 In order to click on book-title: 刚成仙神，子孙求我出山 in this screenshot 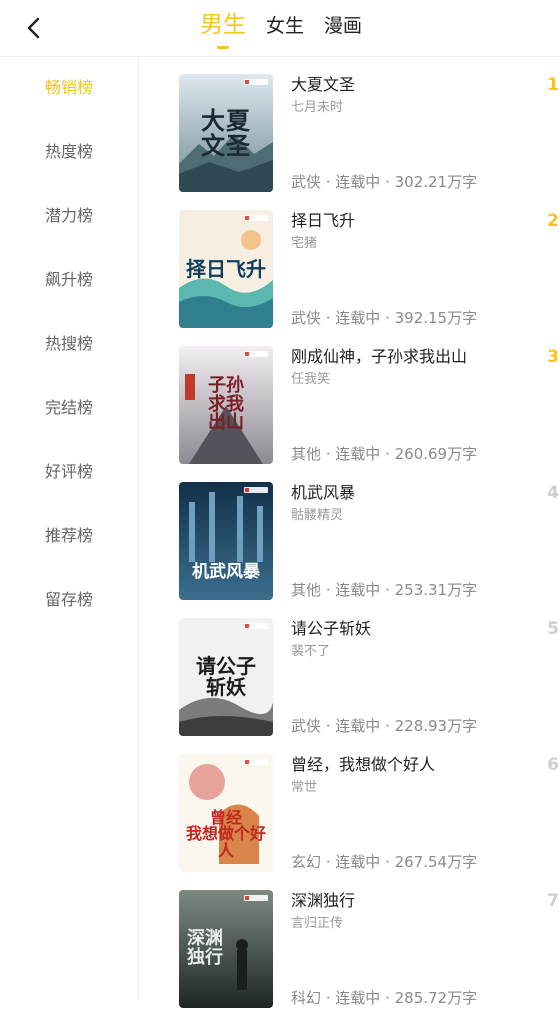, I will do `click(379, 356)`.